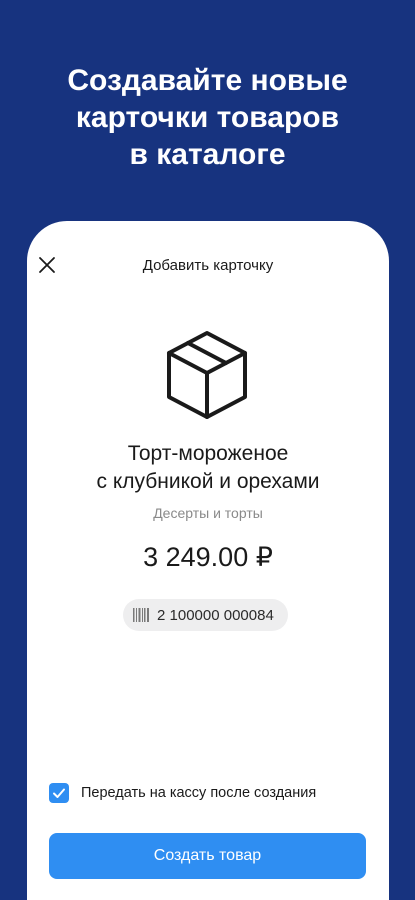 This screenshot has width=415, height=900. What do you see at coordinates (141, 615) in the screenshot?
I see `barcode-icon` at bounding box center [141, 615].